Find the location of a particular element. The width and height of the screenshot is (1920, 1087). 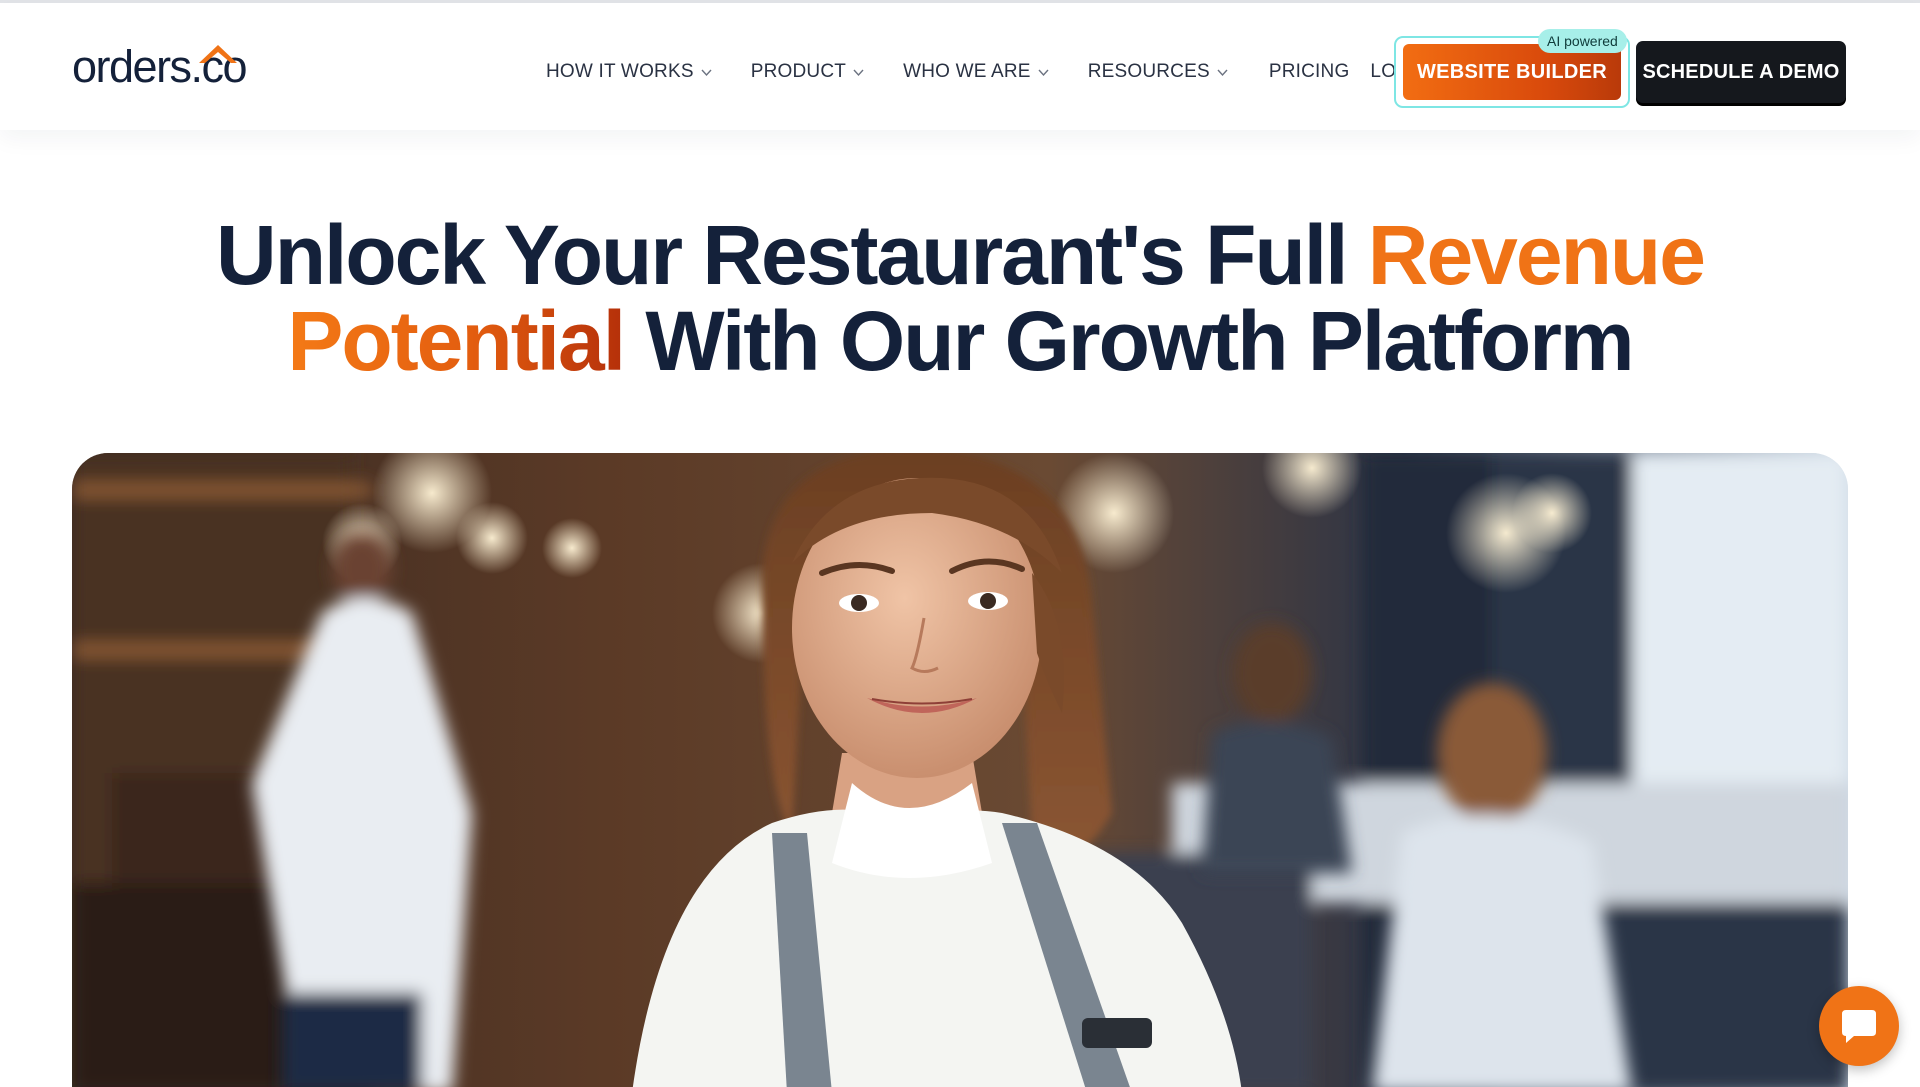

orders-co-logo: orders.co is located at coordinates (162, 67).